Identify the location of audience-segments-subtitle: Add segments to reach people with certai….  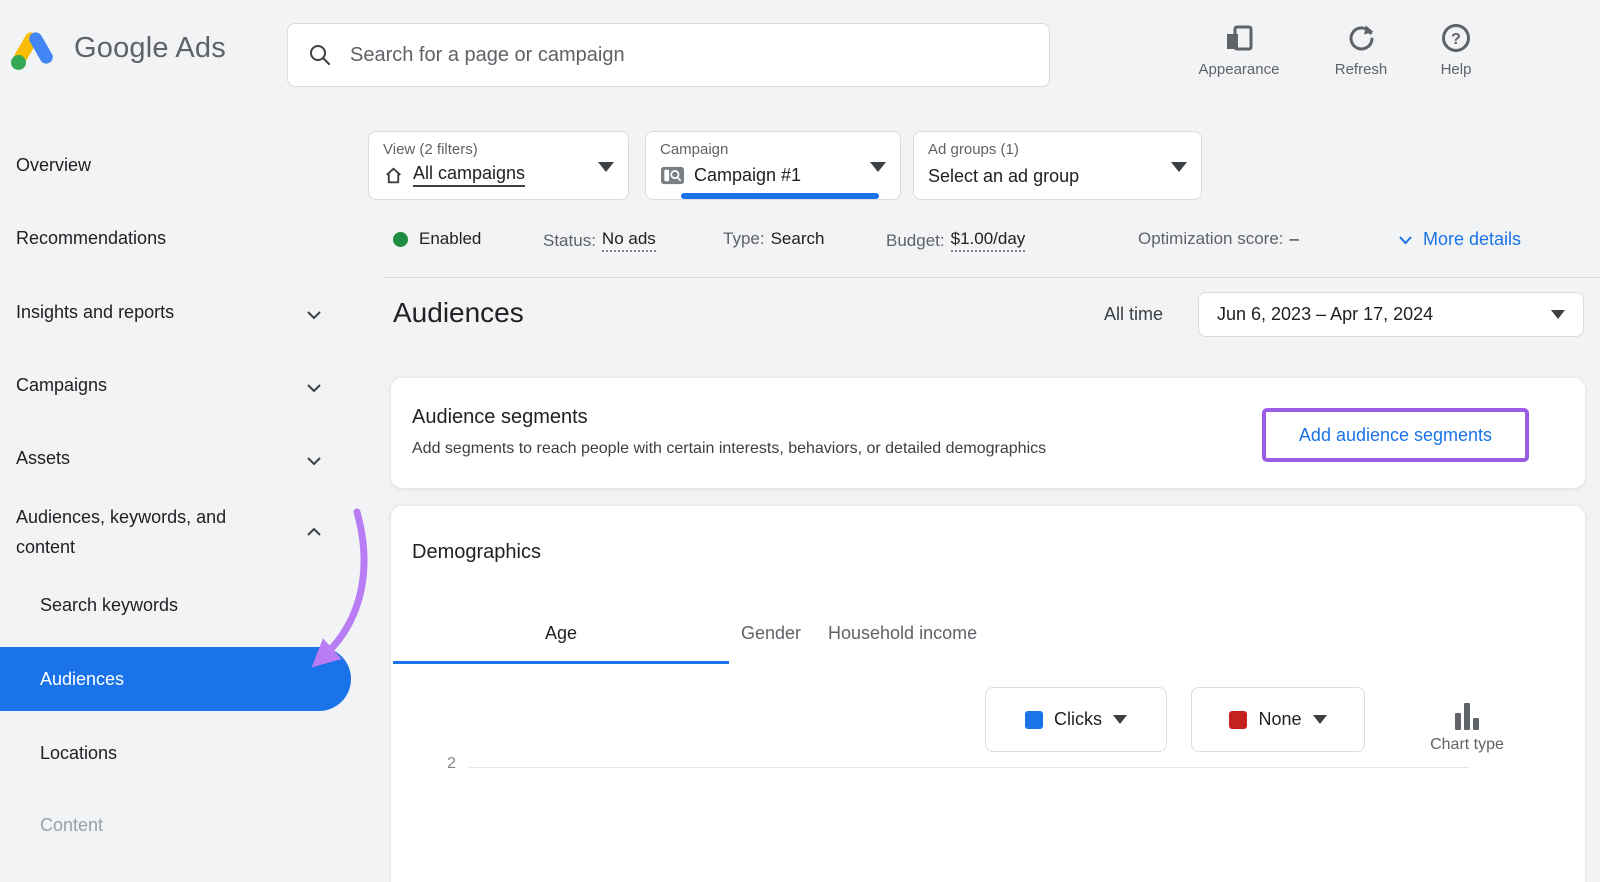
(729, 448).